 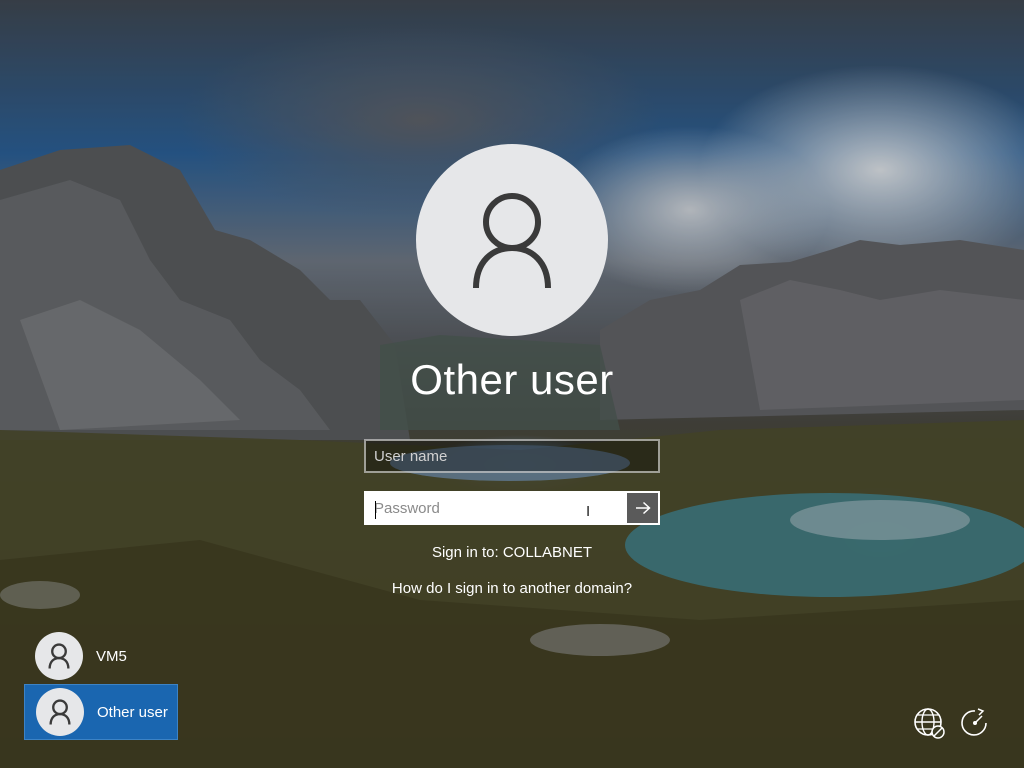 I want to click on network-button, so click(x=929, y=723).